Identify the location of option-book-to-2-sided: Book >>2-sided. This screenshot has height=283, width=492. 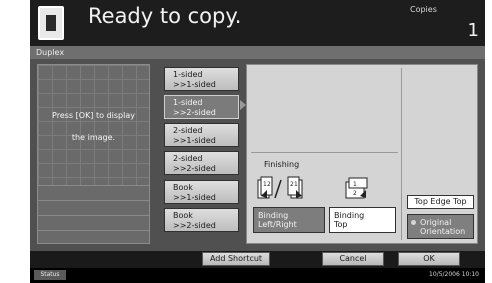
(201, 220).